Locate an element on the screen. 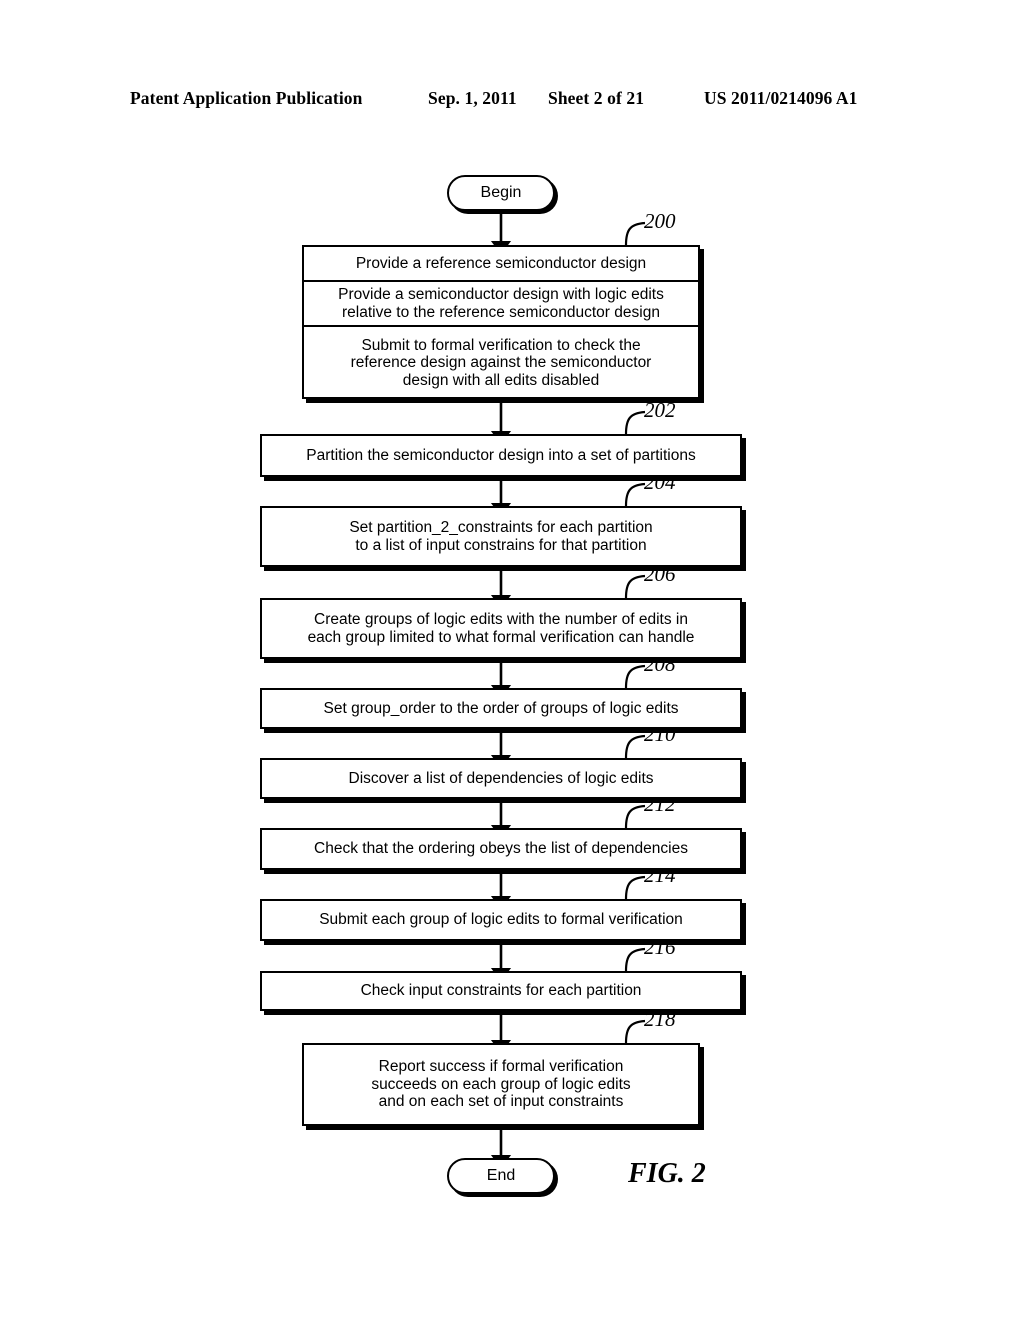 This screenshot has width=1024, height=1320. flow-end-label: End is located at coordinates (501, 1175).